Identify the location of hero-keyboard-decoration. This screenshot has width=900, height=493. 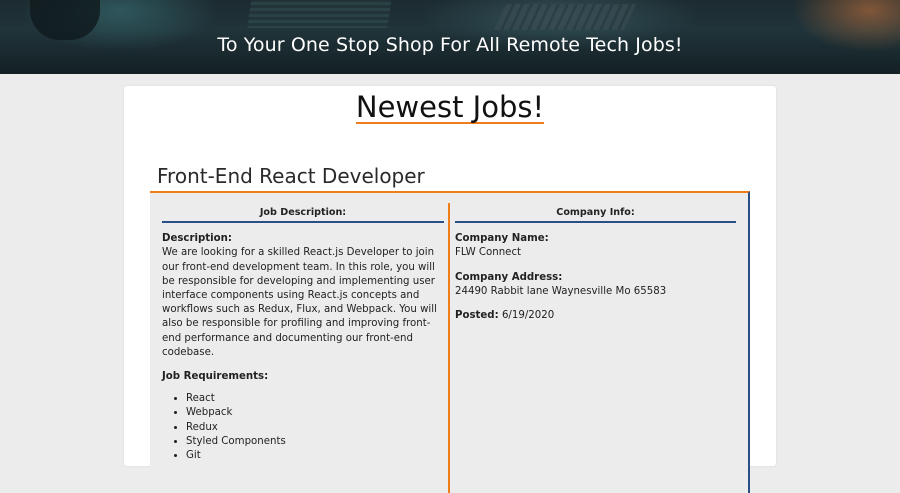
(565, 17).